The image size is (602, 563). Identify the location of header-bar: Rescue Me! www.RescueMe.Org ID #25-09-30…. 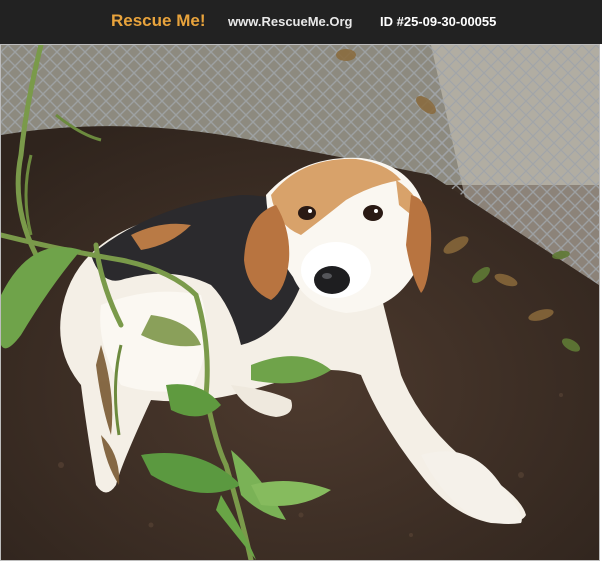
(301, 22).